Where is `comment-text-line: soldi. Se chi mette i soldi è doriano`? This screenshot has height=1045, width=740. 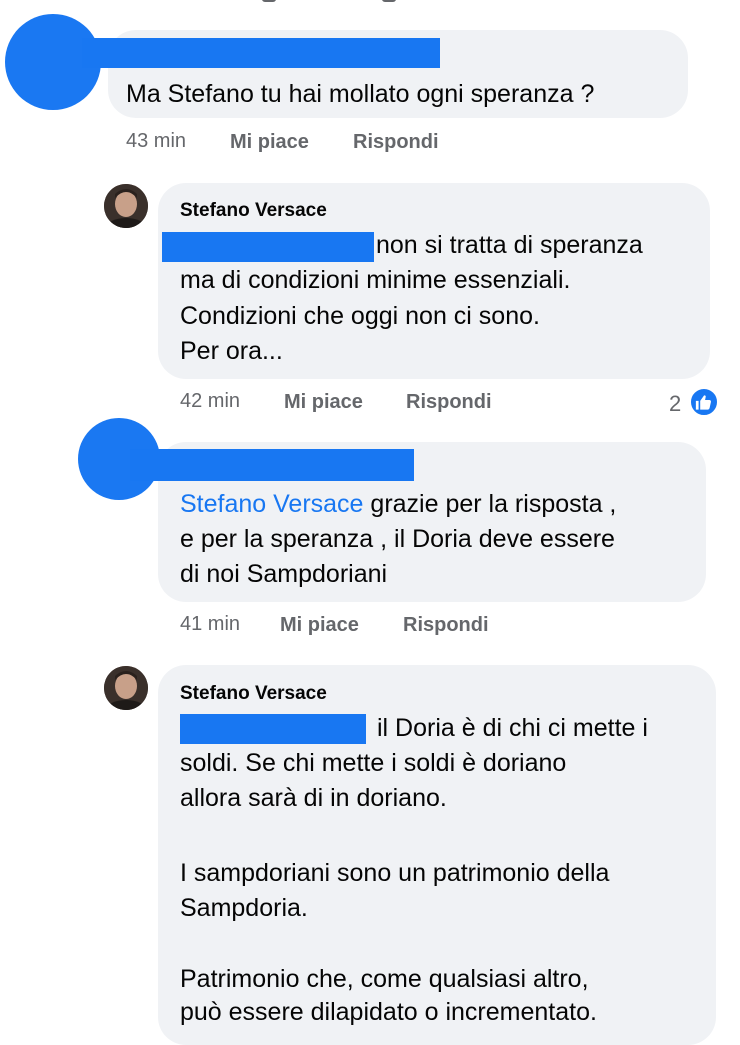 comment-text-line: soldi. Se chi mette i soldi è doriano is located at coordinates (373, 763).